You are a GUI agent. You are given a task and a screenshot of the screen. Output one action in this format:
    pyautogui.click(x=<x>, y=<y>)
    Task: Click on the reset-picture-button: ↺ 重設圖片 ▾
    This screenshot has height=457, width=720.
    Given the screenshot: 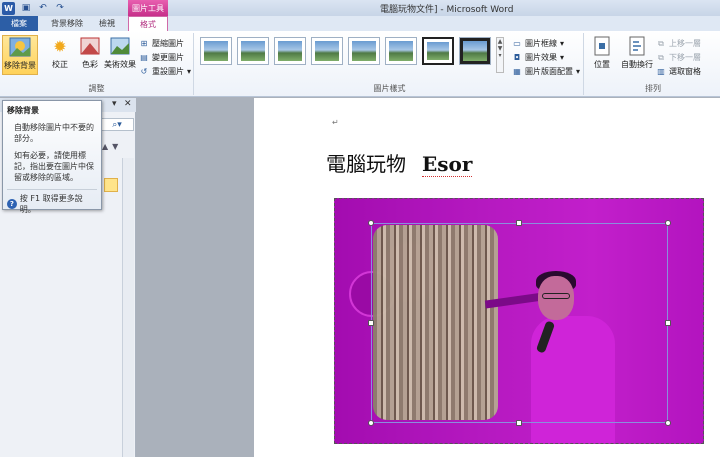 What is the action you would take?
    pyautogui.click(x=165, y=71)
    